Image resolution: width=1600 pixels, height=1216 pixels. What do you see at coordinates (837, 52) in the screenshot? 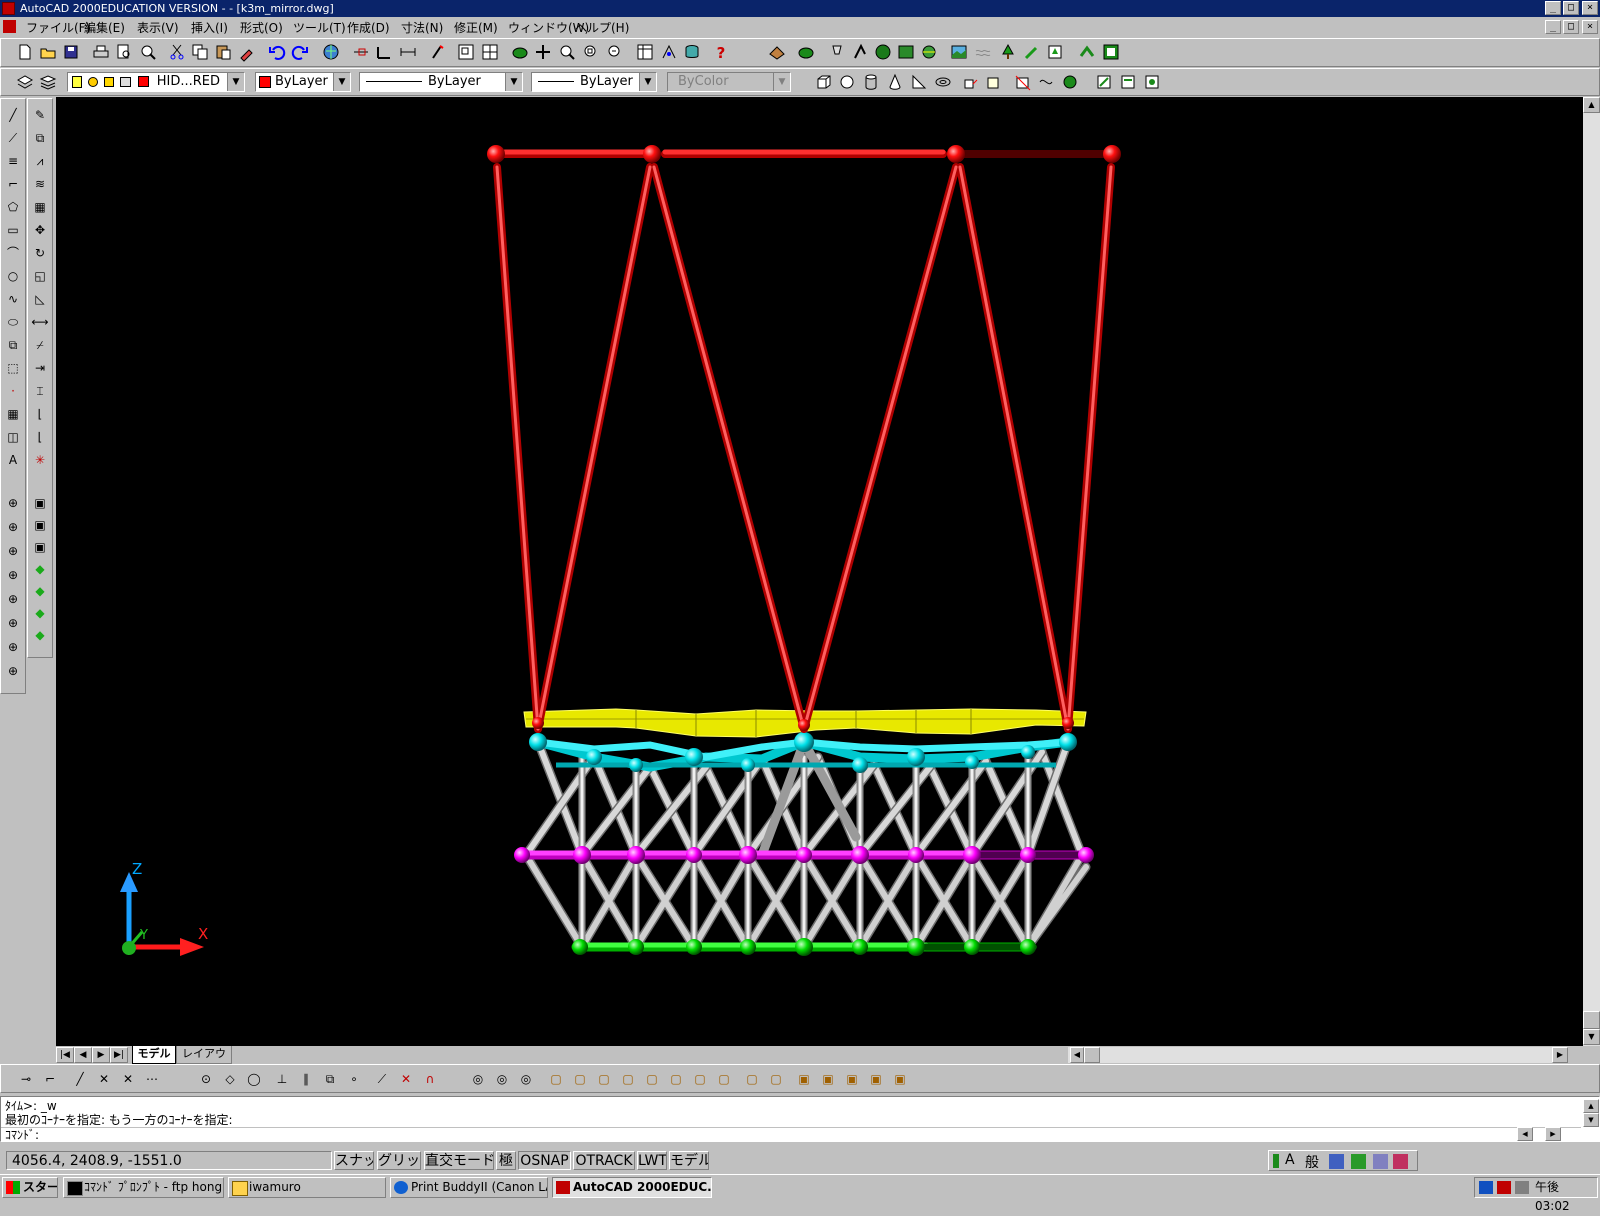
I see `lights-icon` at bounding box center [837, 52].